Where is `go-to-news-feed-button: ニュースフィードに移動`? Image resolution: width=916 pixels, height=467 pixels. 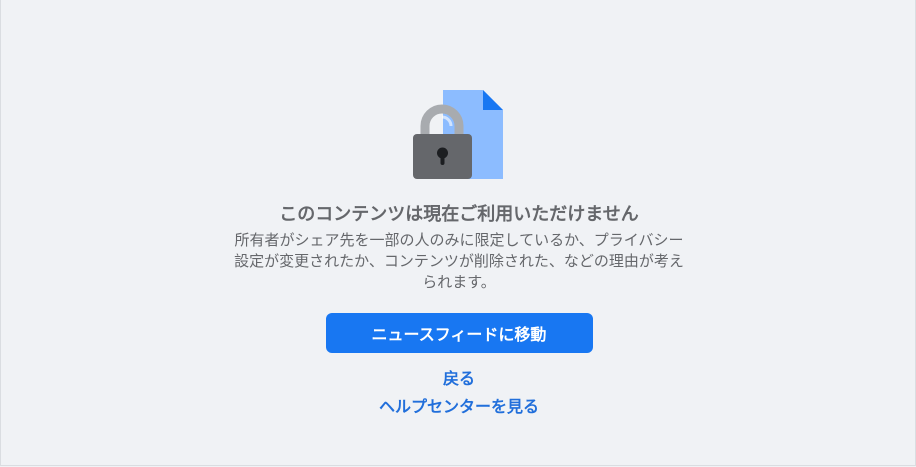 go-to-news-feed-button: ニュースフィードに移動 is located at coordinates (459, 333).